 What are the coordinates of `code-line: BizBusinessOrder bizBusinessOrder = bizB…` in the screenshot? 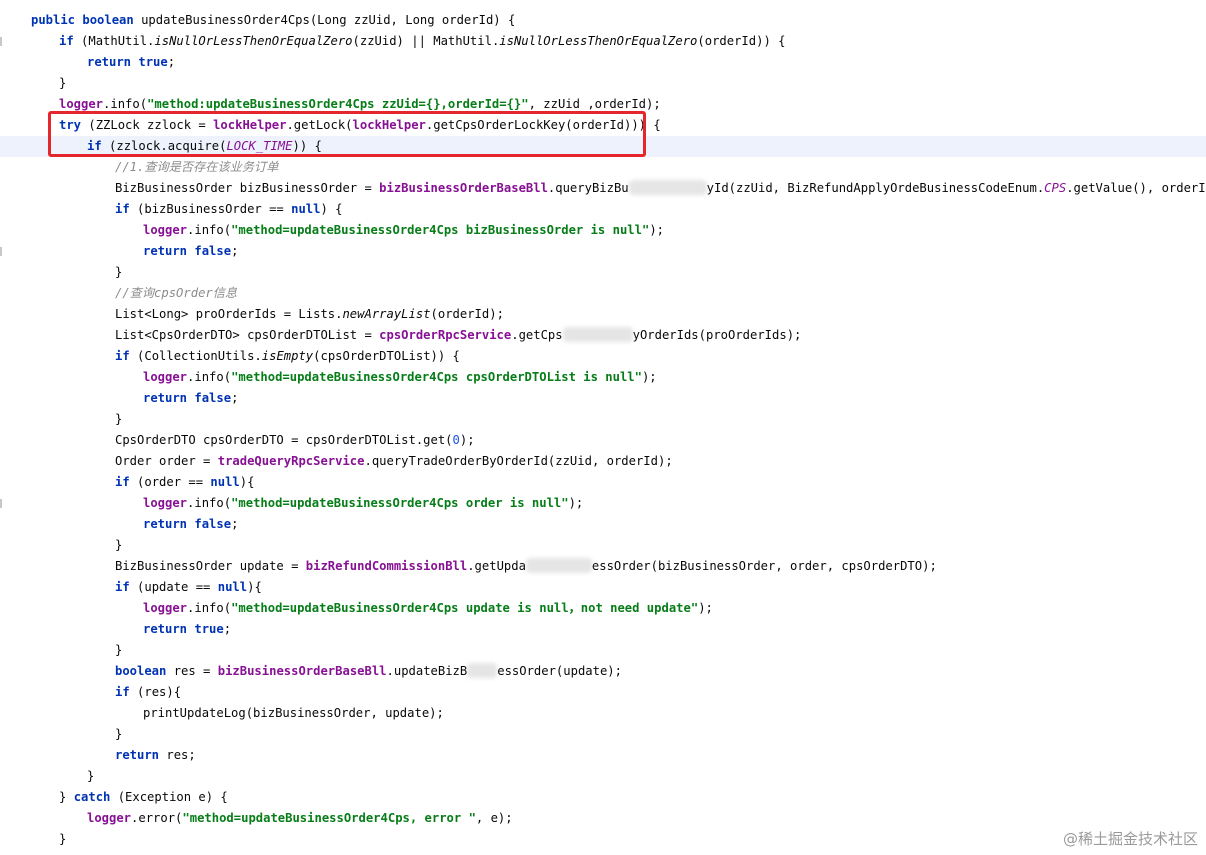 It's located at (603, 188).